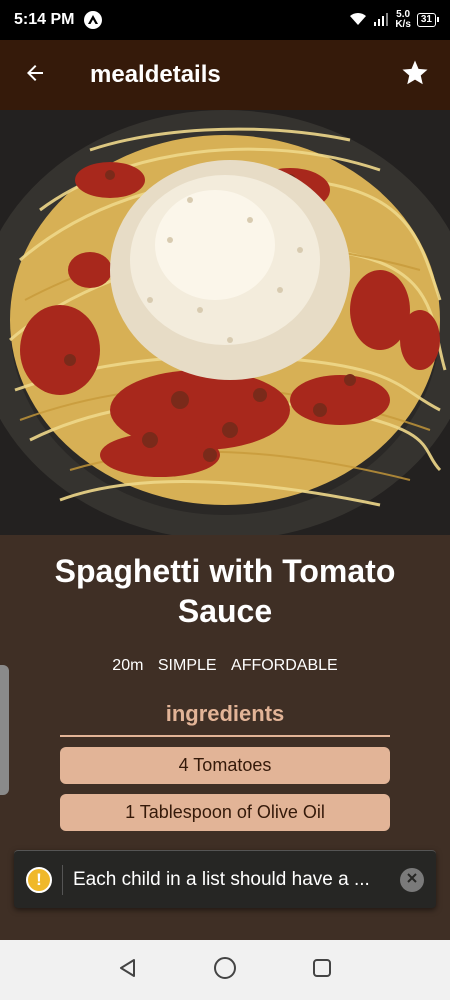 The image size is (450, 1000). Describe the element at coordinates (4, 730) in the screenshot. I see `edge-panel-handle` at that location.